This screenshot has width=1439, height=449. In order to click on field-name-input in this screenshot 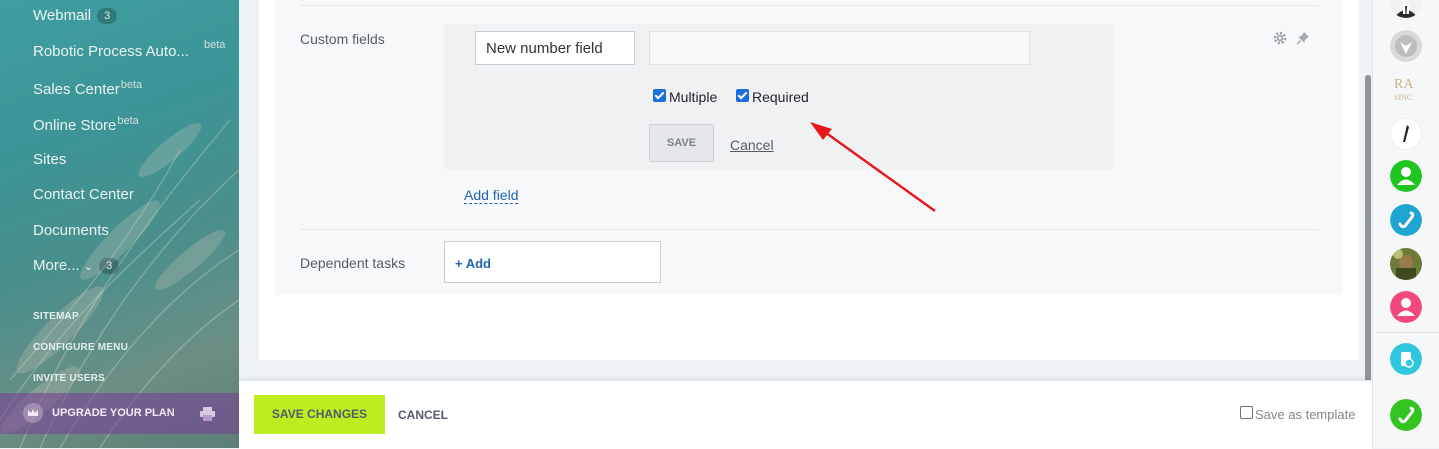, I will do `click(555, 48)`.